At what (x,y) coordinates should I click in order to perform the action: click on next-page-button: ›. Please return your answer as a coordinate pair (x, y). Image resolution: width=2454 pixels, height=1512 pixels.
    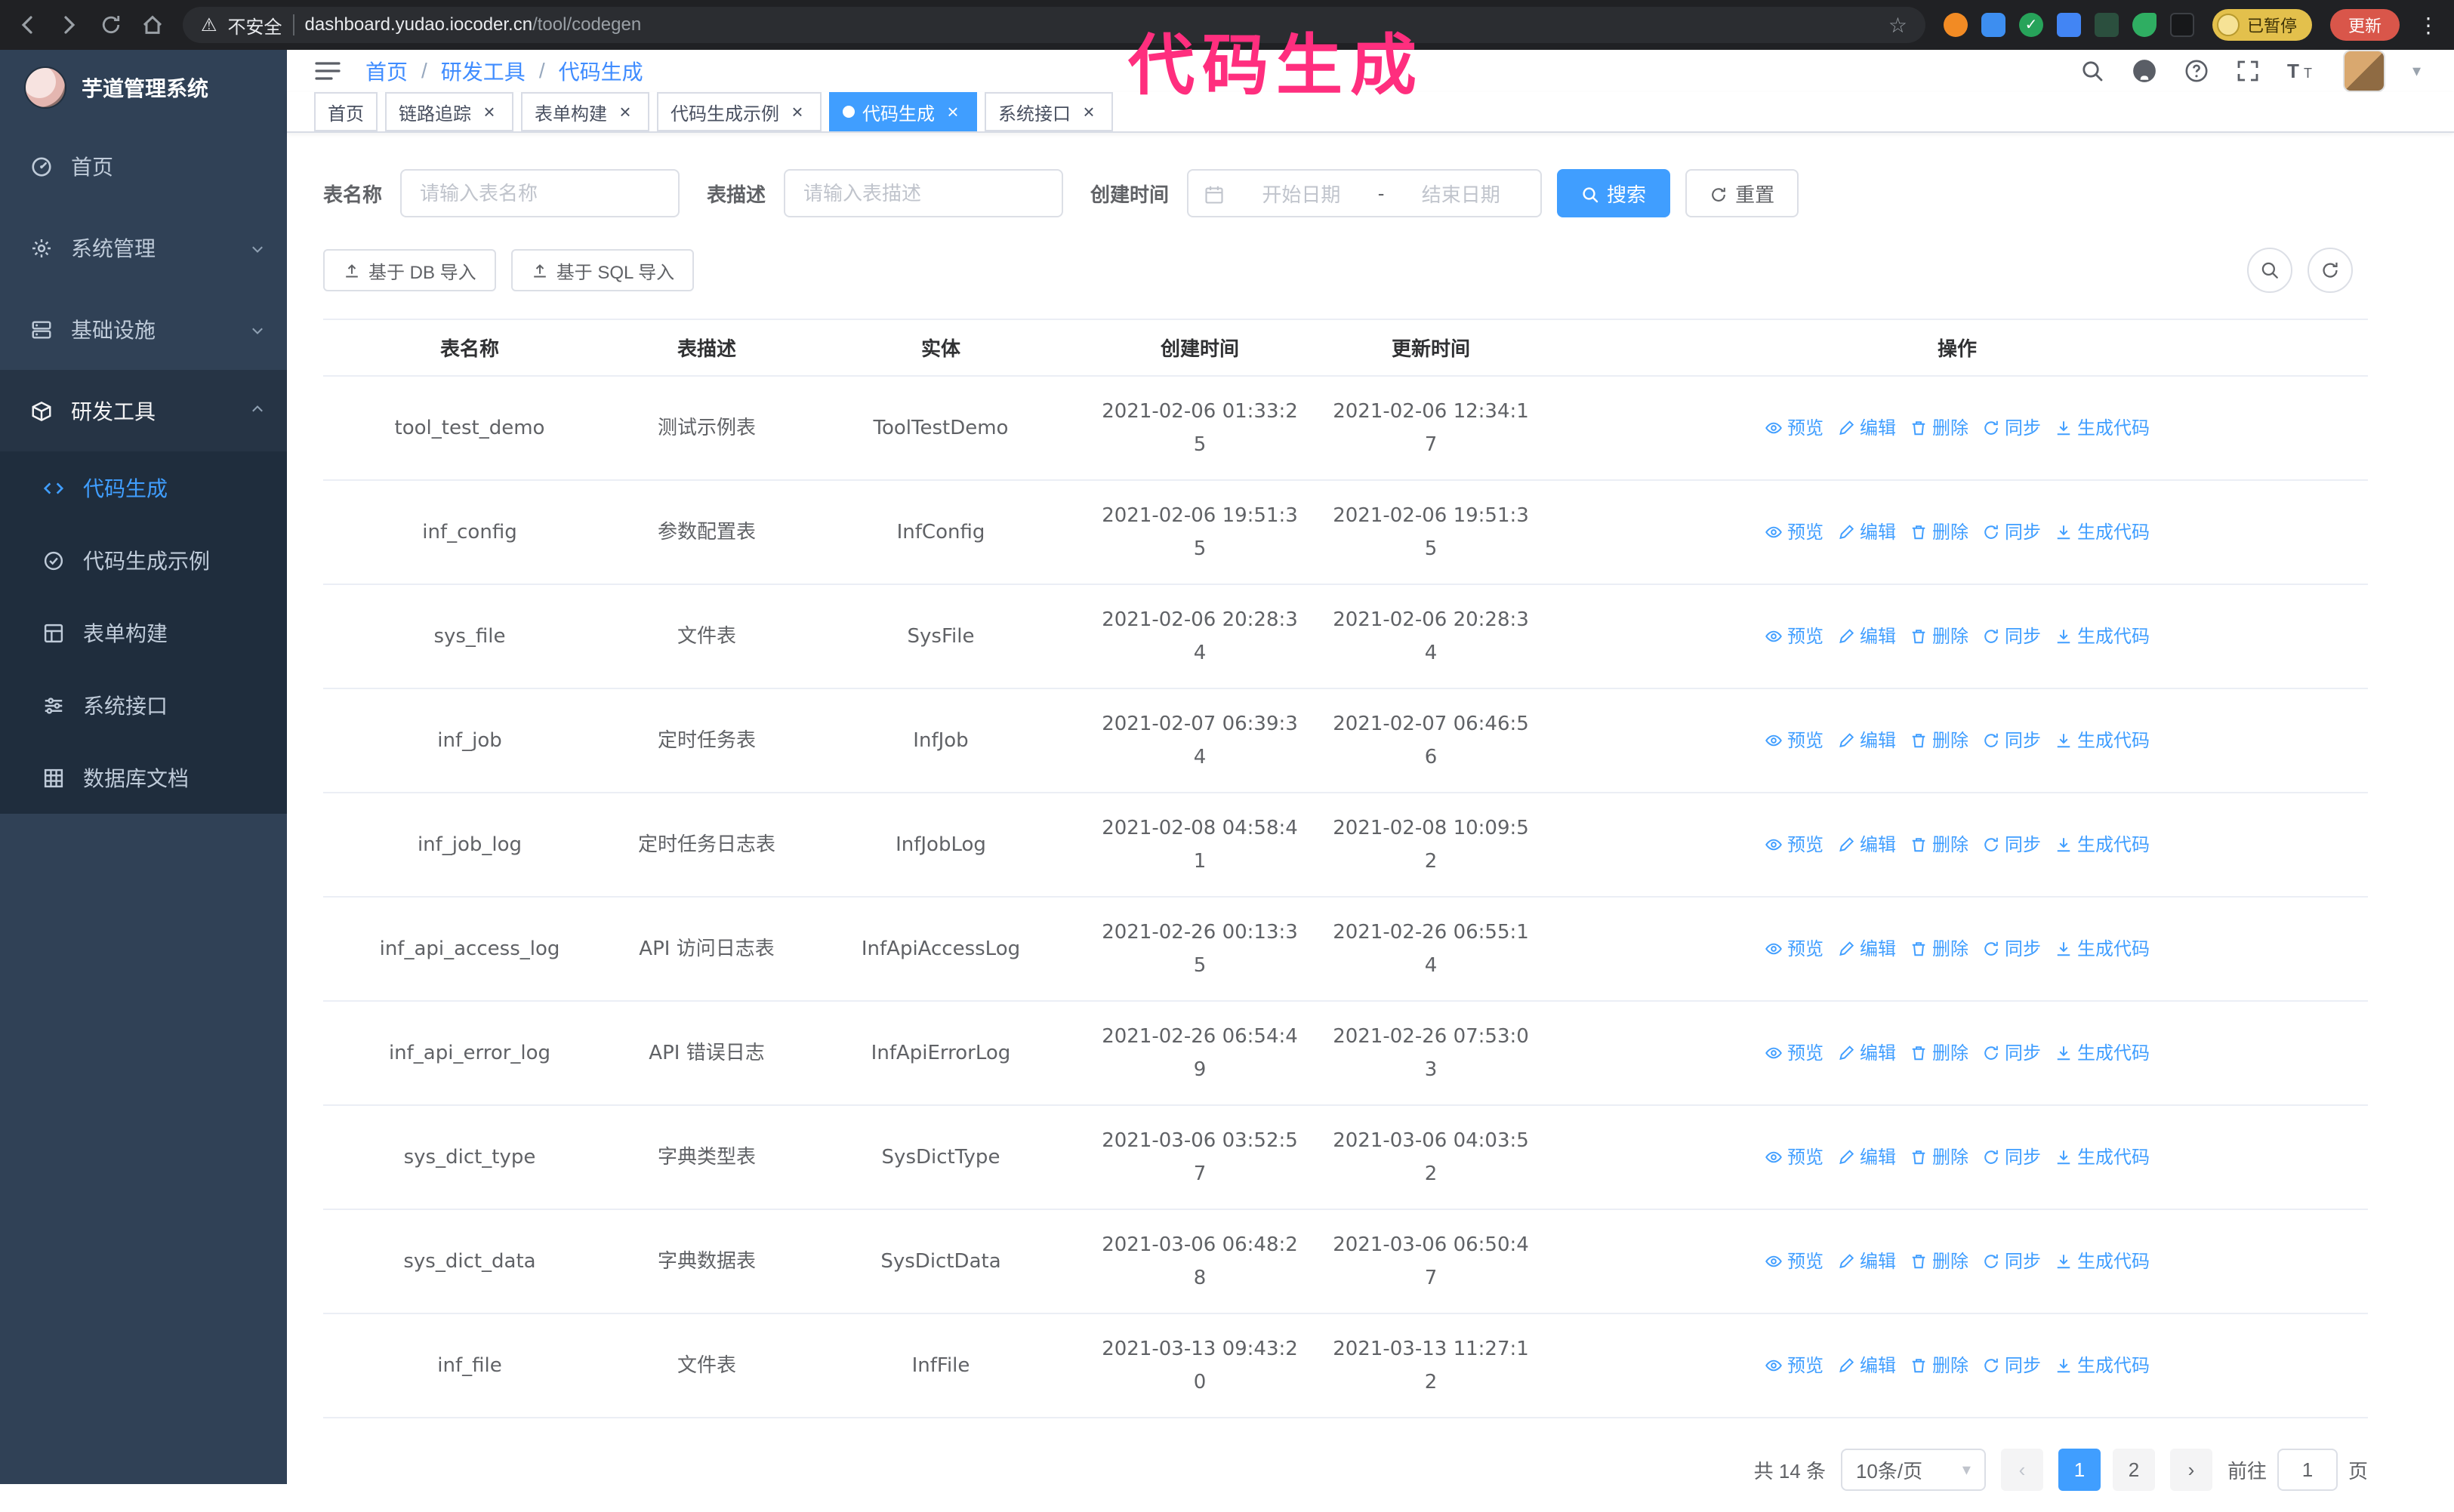
    Looking at the image, I should click on (2190, 1470).